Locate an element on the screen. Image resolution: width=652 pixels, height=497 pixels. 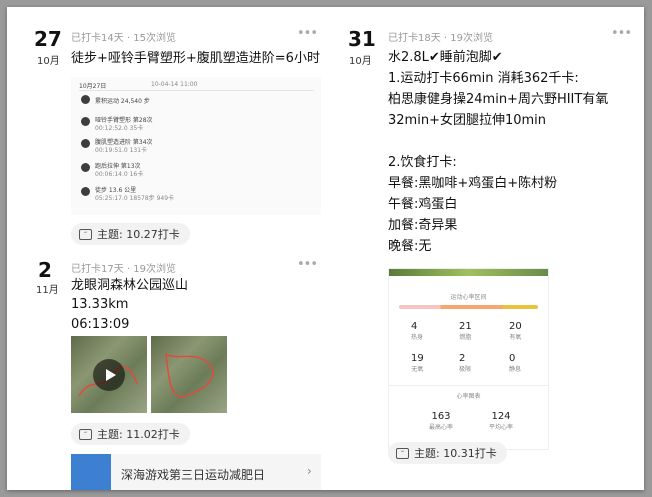
log-item-sub: 00:06:14.0 16卡 is located at coordinates (119, 174).